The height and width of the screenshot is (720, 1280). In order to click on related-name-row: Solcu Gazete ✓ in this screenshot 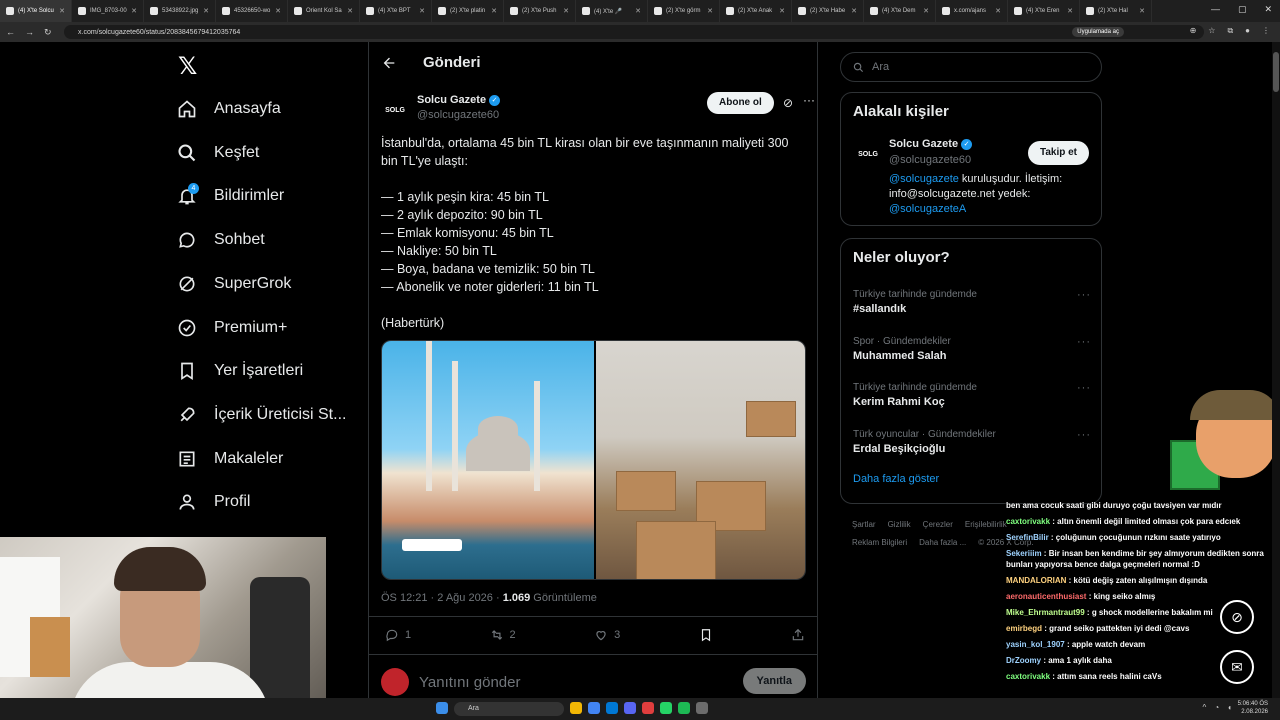, I will do `click(931, 144)`.